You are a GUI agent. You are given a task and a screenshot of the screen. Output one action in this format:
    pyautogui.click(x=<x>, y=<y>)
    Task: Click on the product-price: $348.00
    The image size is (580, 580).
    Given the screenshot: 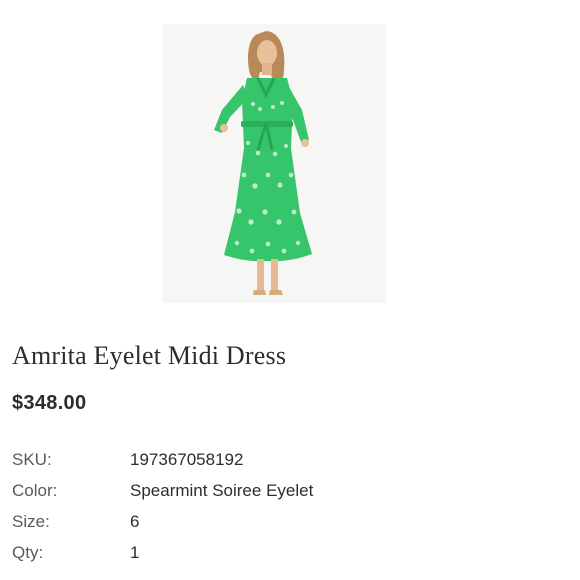 What is the action you would take?
    pyautogui.click(x=49, y=403)
    